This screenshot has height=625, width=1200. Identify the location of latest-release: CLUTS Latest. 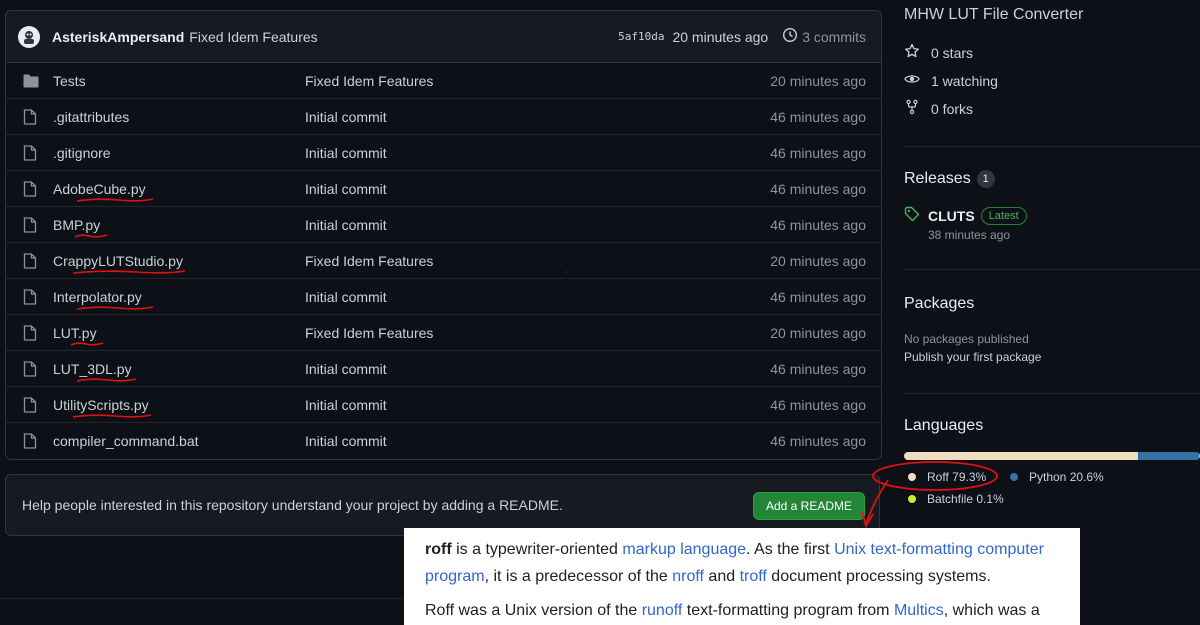
(965, 215).